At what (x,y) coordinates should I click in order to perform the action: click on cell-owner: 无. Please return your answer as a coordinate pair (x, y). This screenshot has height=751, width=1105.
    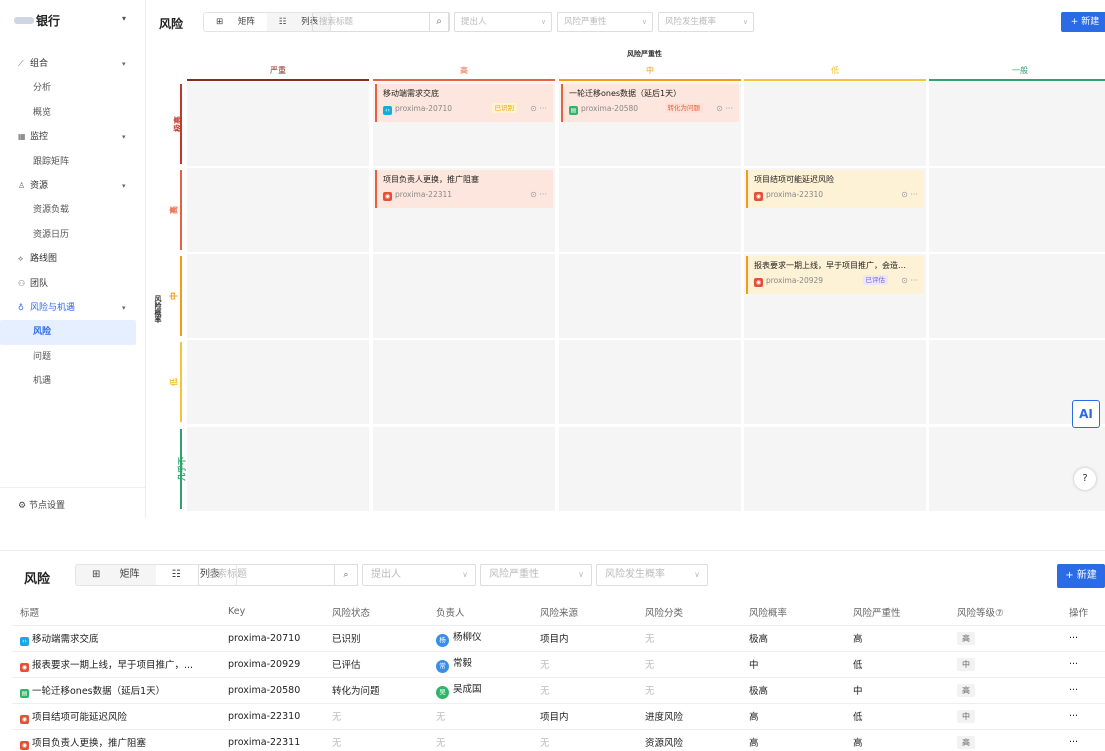
    Looking at the image, I should click on (480, 716).